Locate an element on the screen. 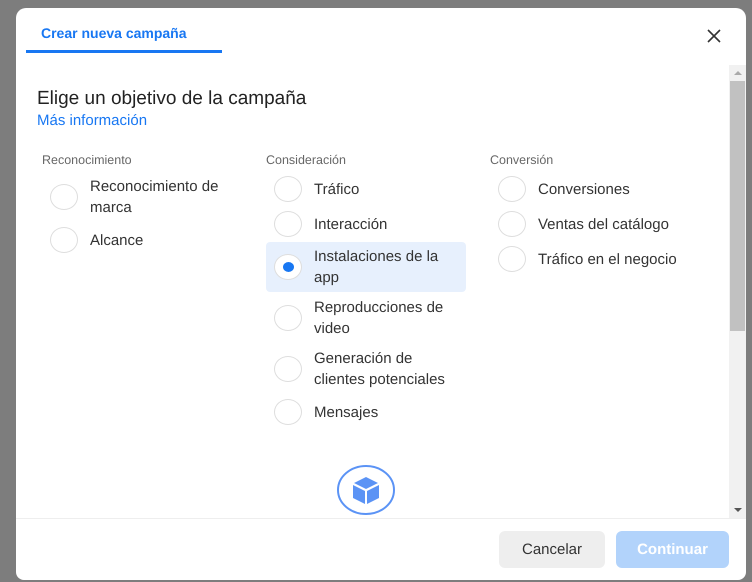 Image resolution: width=752 pixels, height=582 pixels. option-label: Tráfico is located at coordinates (337, 189).